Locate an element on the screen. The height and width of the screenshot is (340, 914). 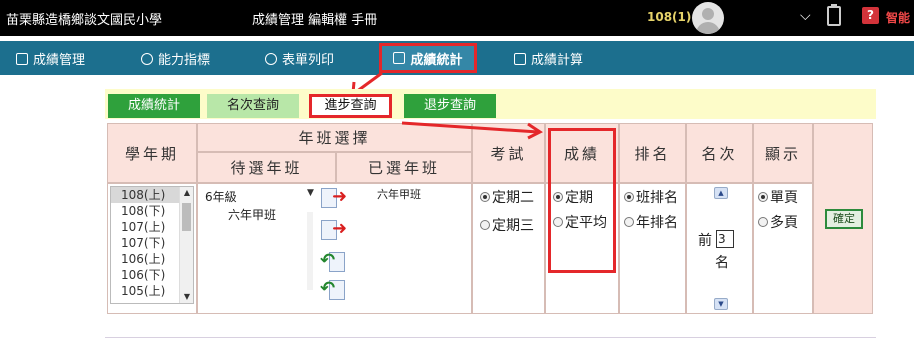
rank-down-button: ▼ is located at coordinates (721, 304).